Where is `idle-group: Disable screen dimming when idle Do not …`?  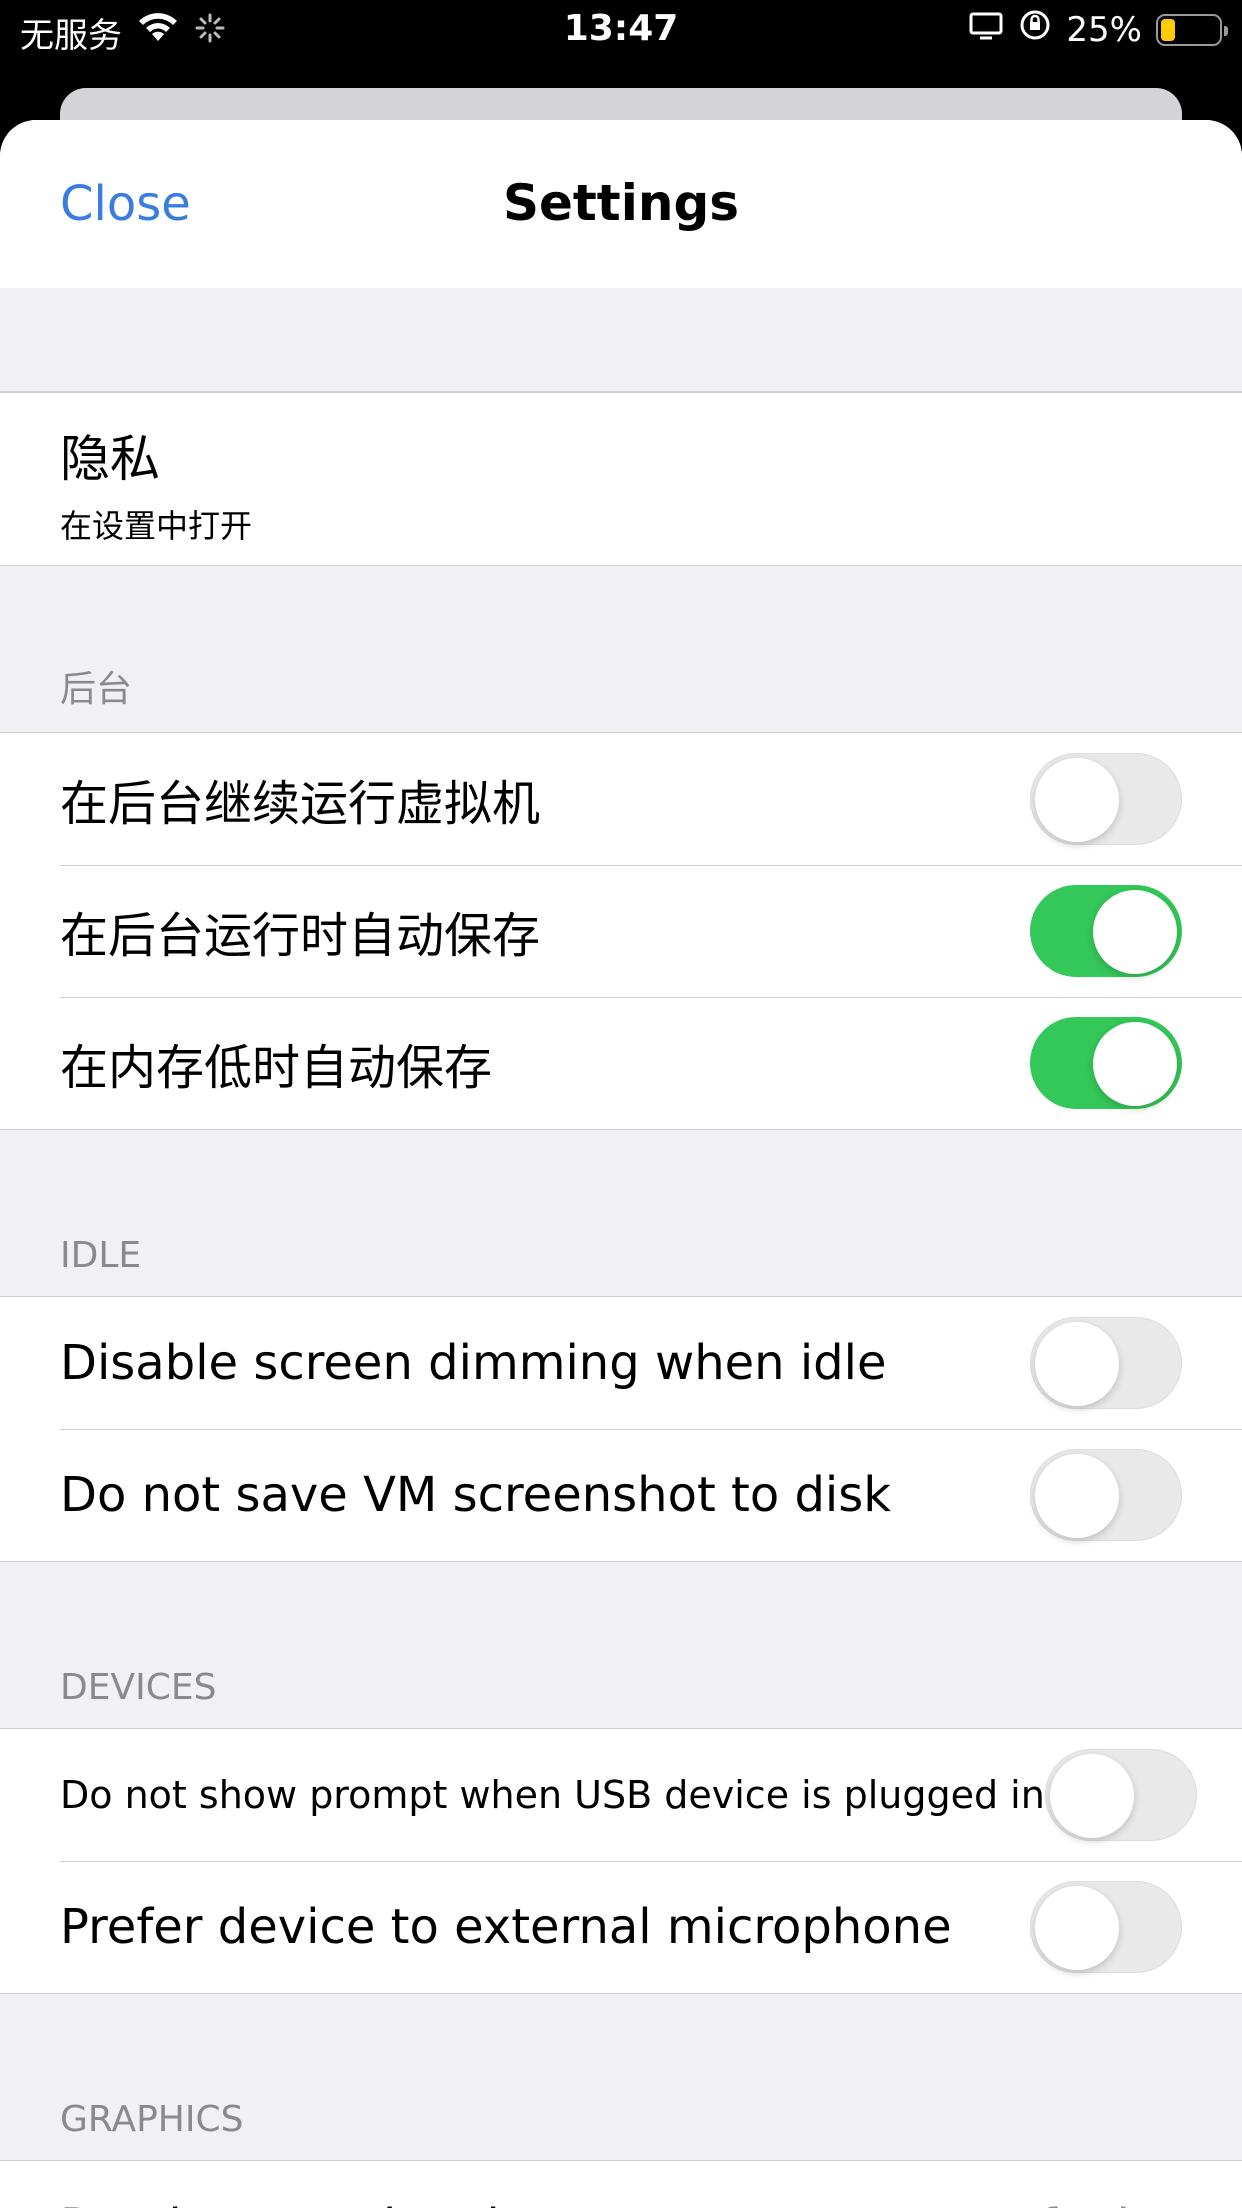 idle-group: Disable screen dimming when idle Do not … is located at coordinates (621, 1429).